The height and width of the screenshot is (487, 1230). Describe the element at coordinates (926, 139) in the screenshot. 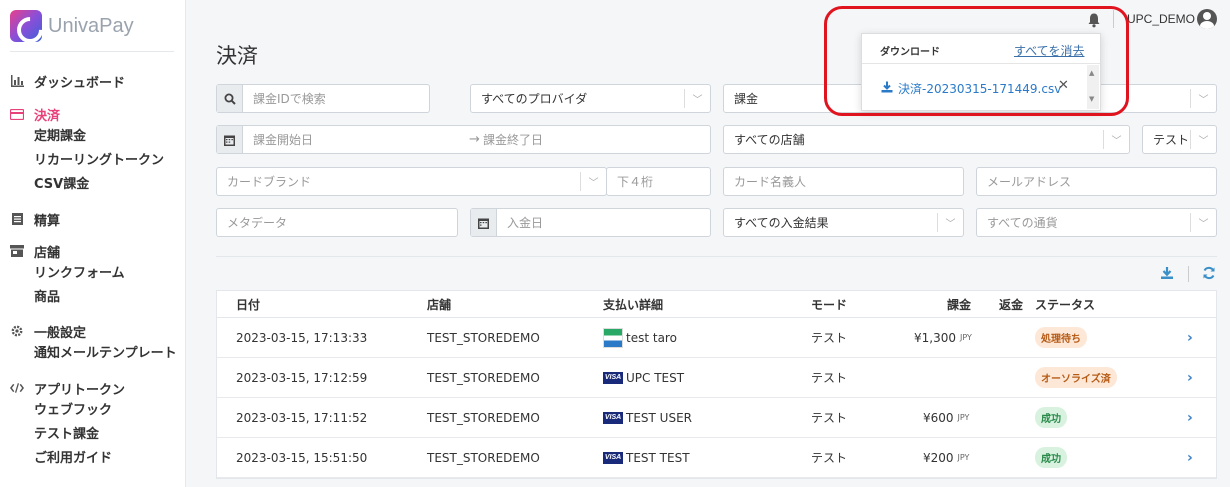

I see `store-select: すべての店舗 ﹀` at that location.